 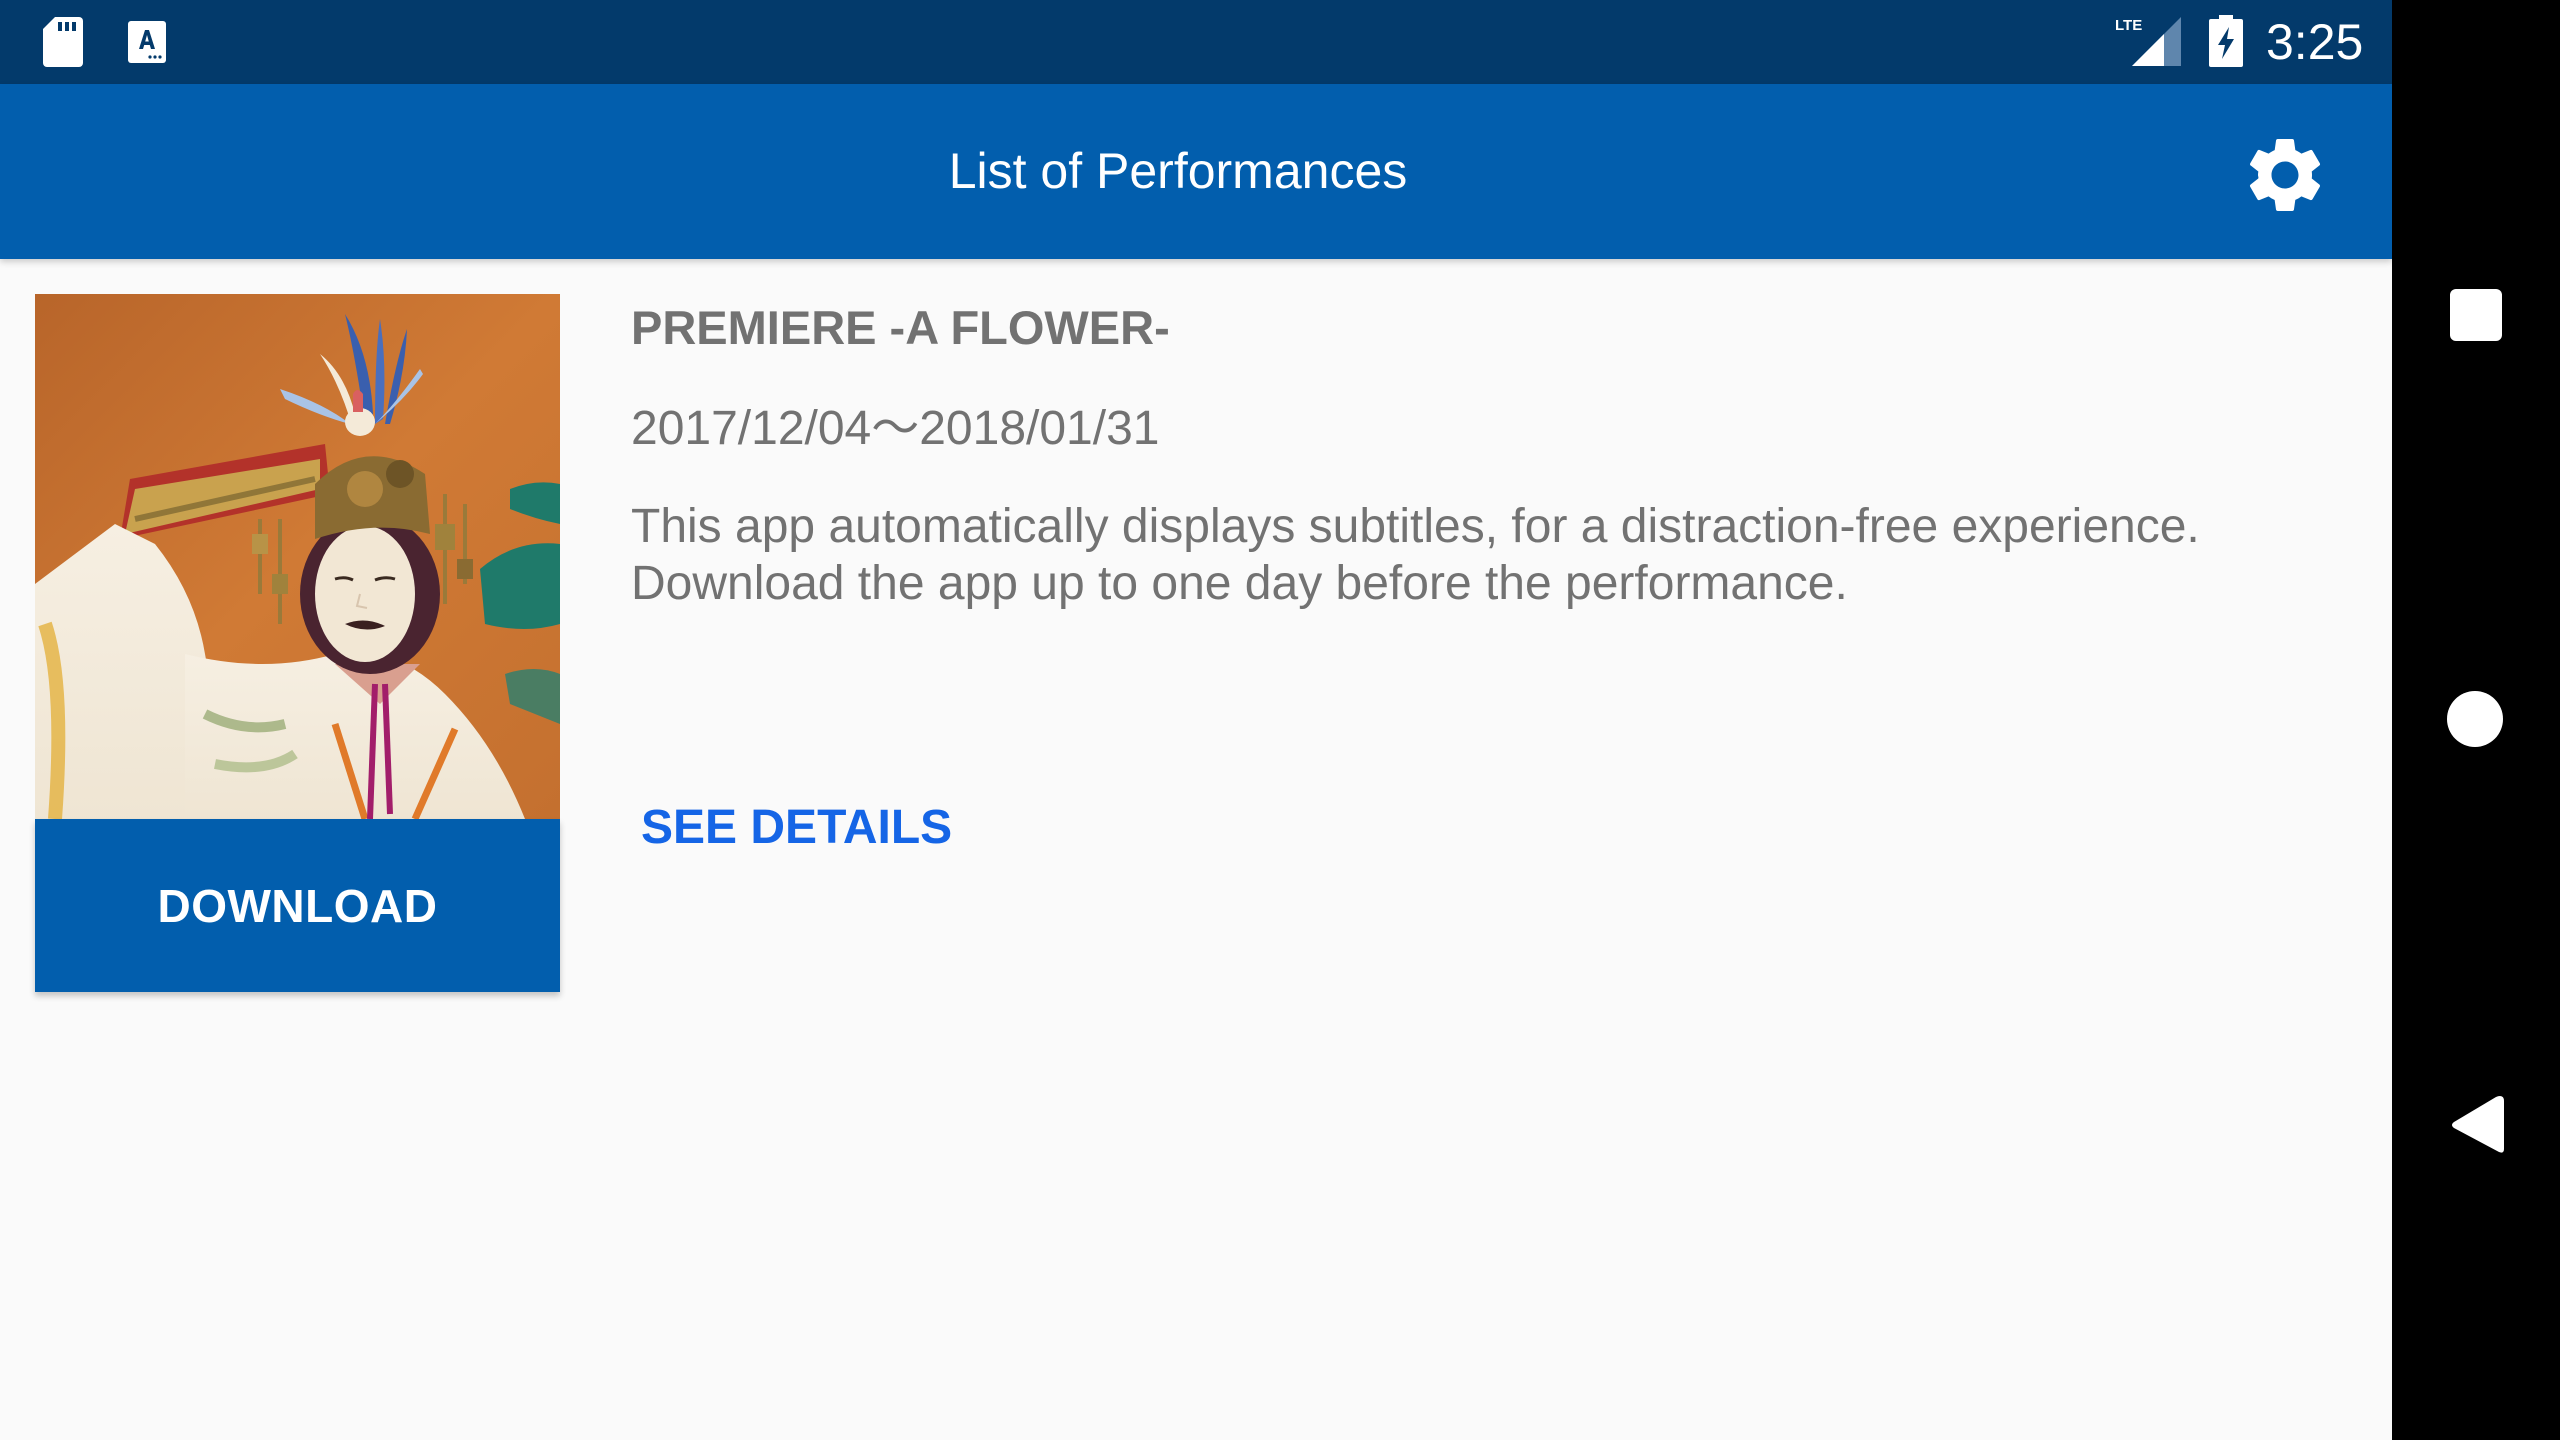 I want to click on accessibility-font-icon, so click(x=147, y=42).